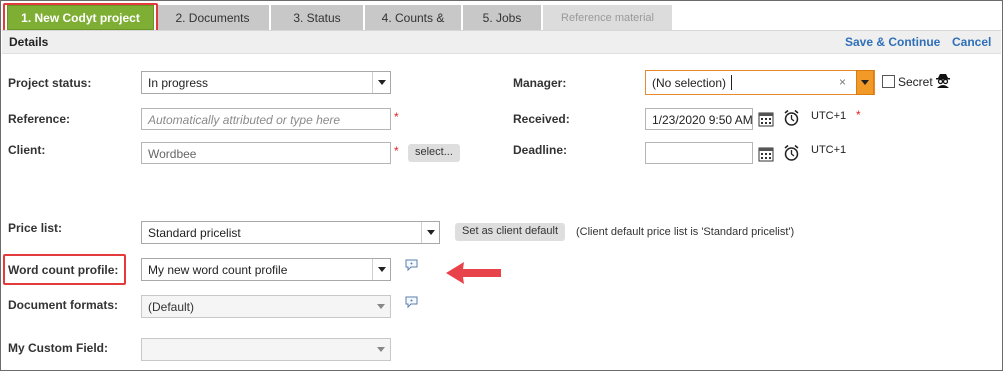  What do you see at coordinates (178, 83) in the screenshot?
I see `project-status-value: In progress` at bounding box center [178, 83].